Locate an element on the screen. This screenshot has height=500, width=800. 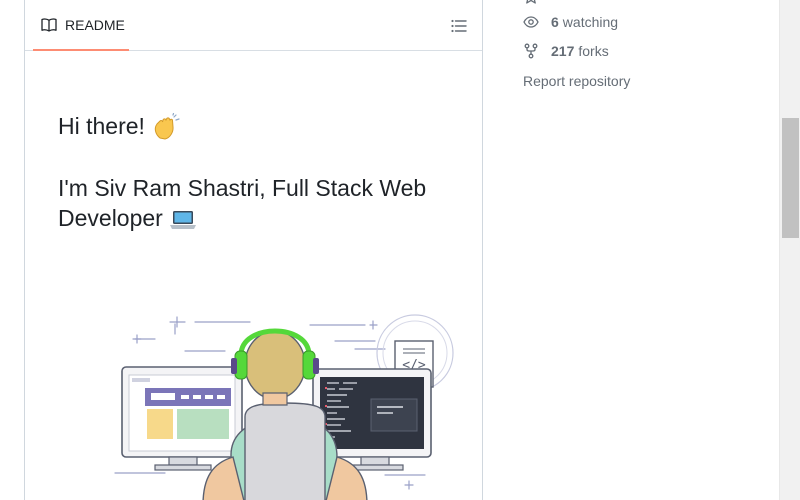
fork-icon is located at coordinates (531, 51).